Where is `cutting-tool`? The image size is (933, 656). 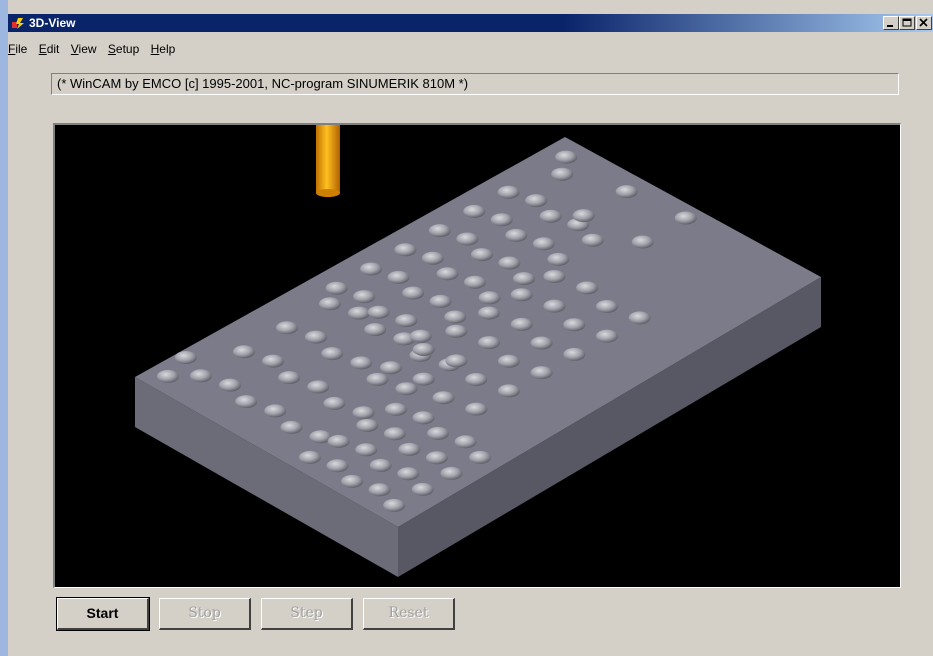 cutting-tool is located at coordinates (328, 161).